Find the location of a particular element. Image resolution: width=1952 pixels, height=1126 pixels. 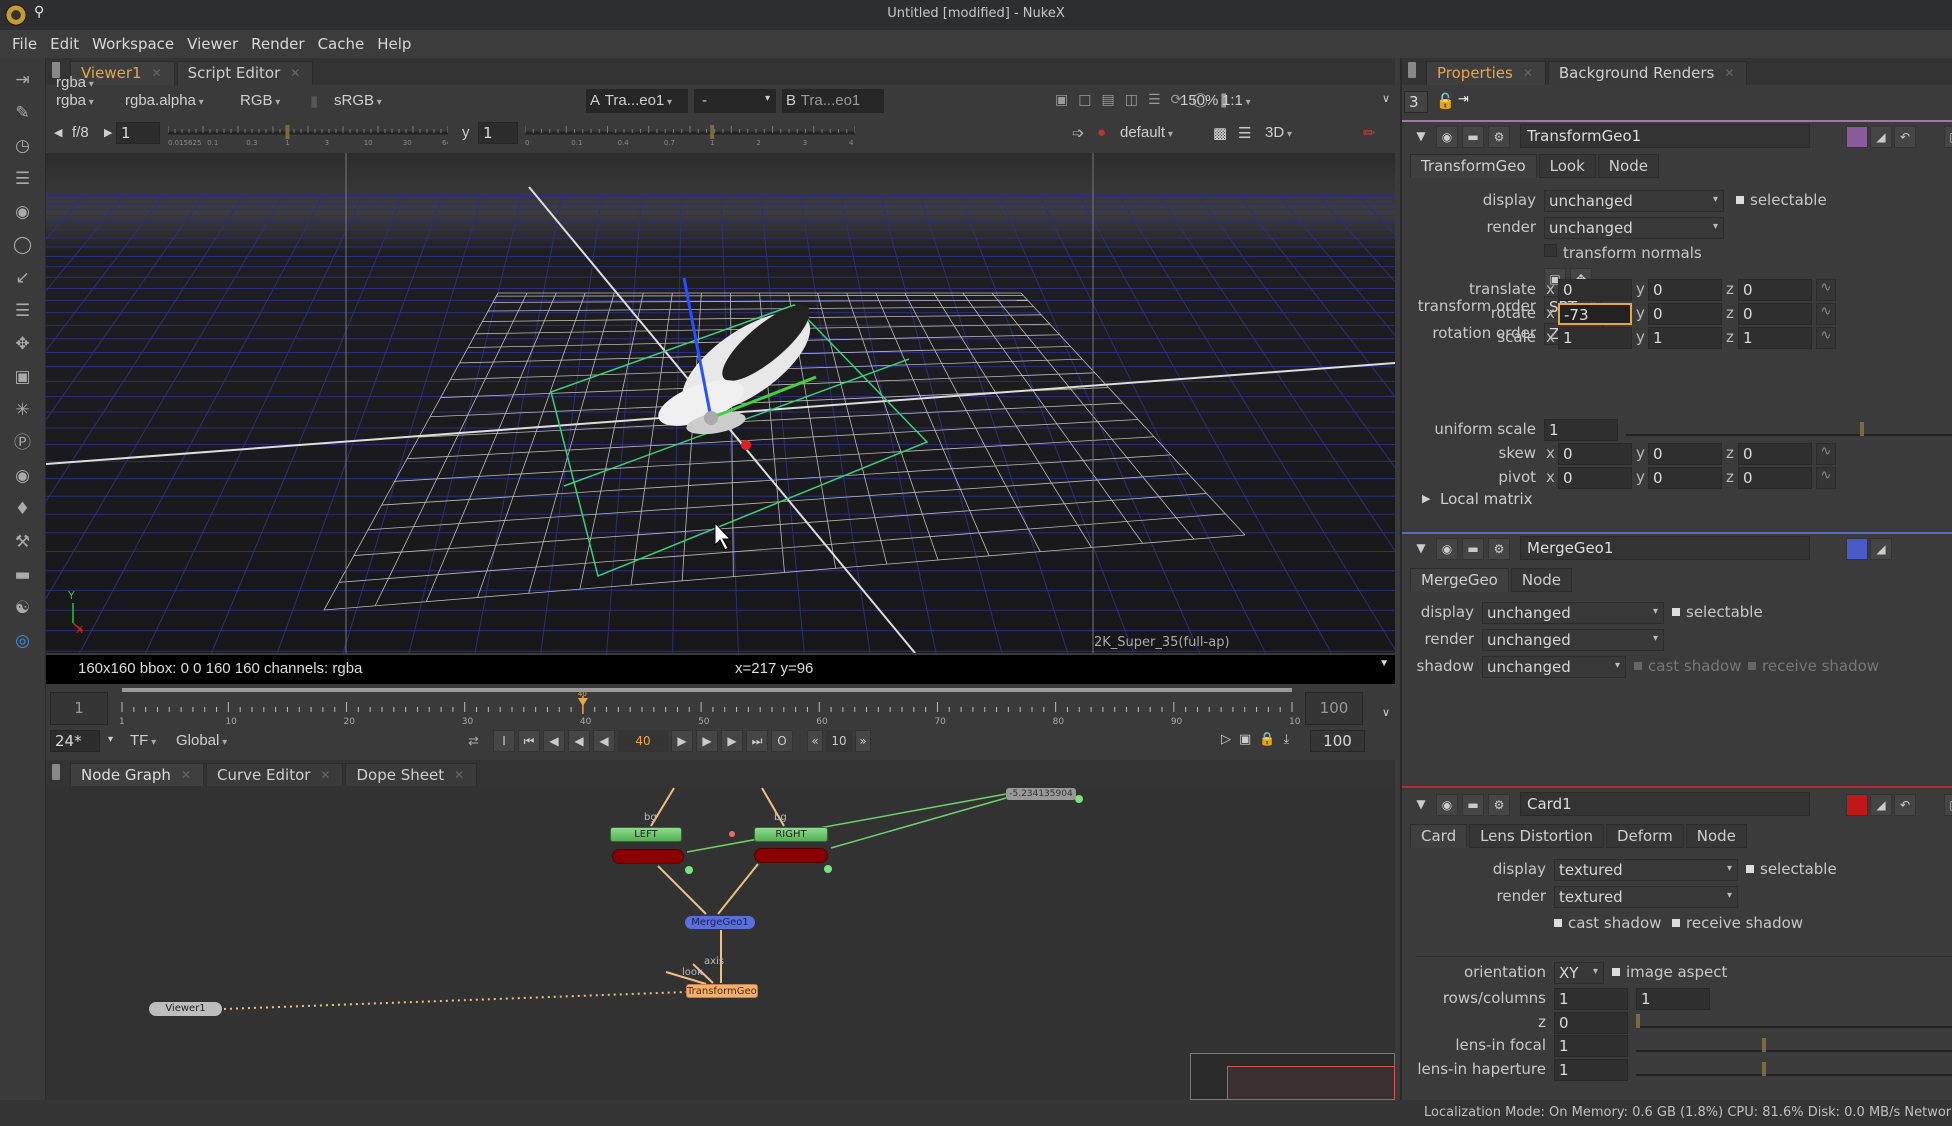

gizmo-center is located at coordinates (711, 418).